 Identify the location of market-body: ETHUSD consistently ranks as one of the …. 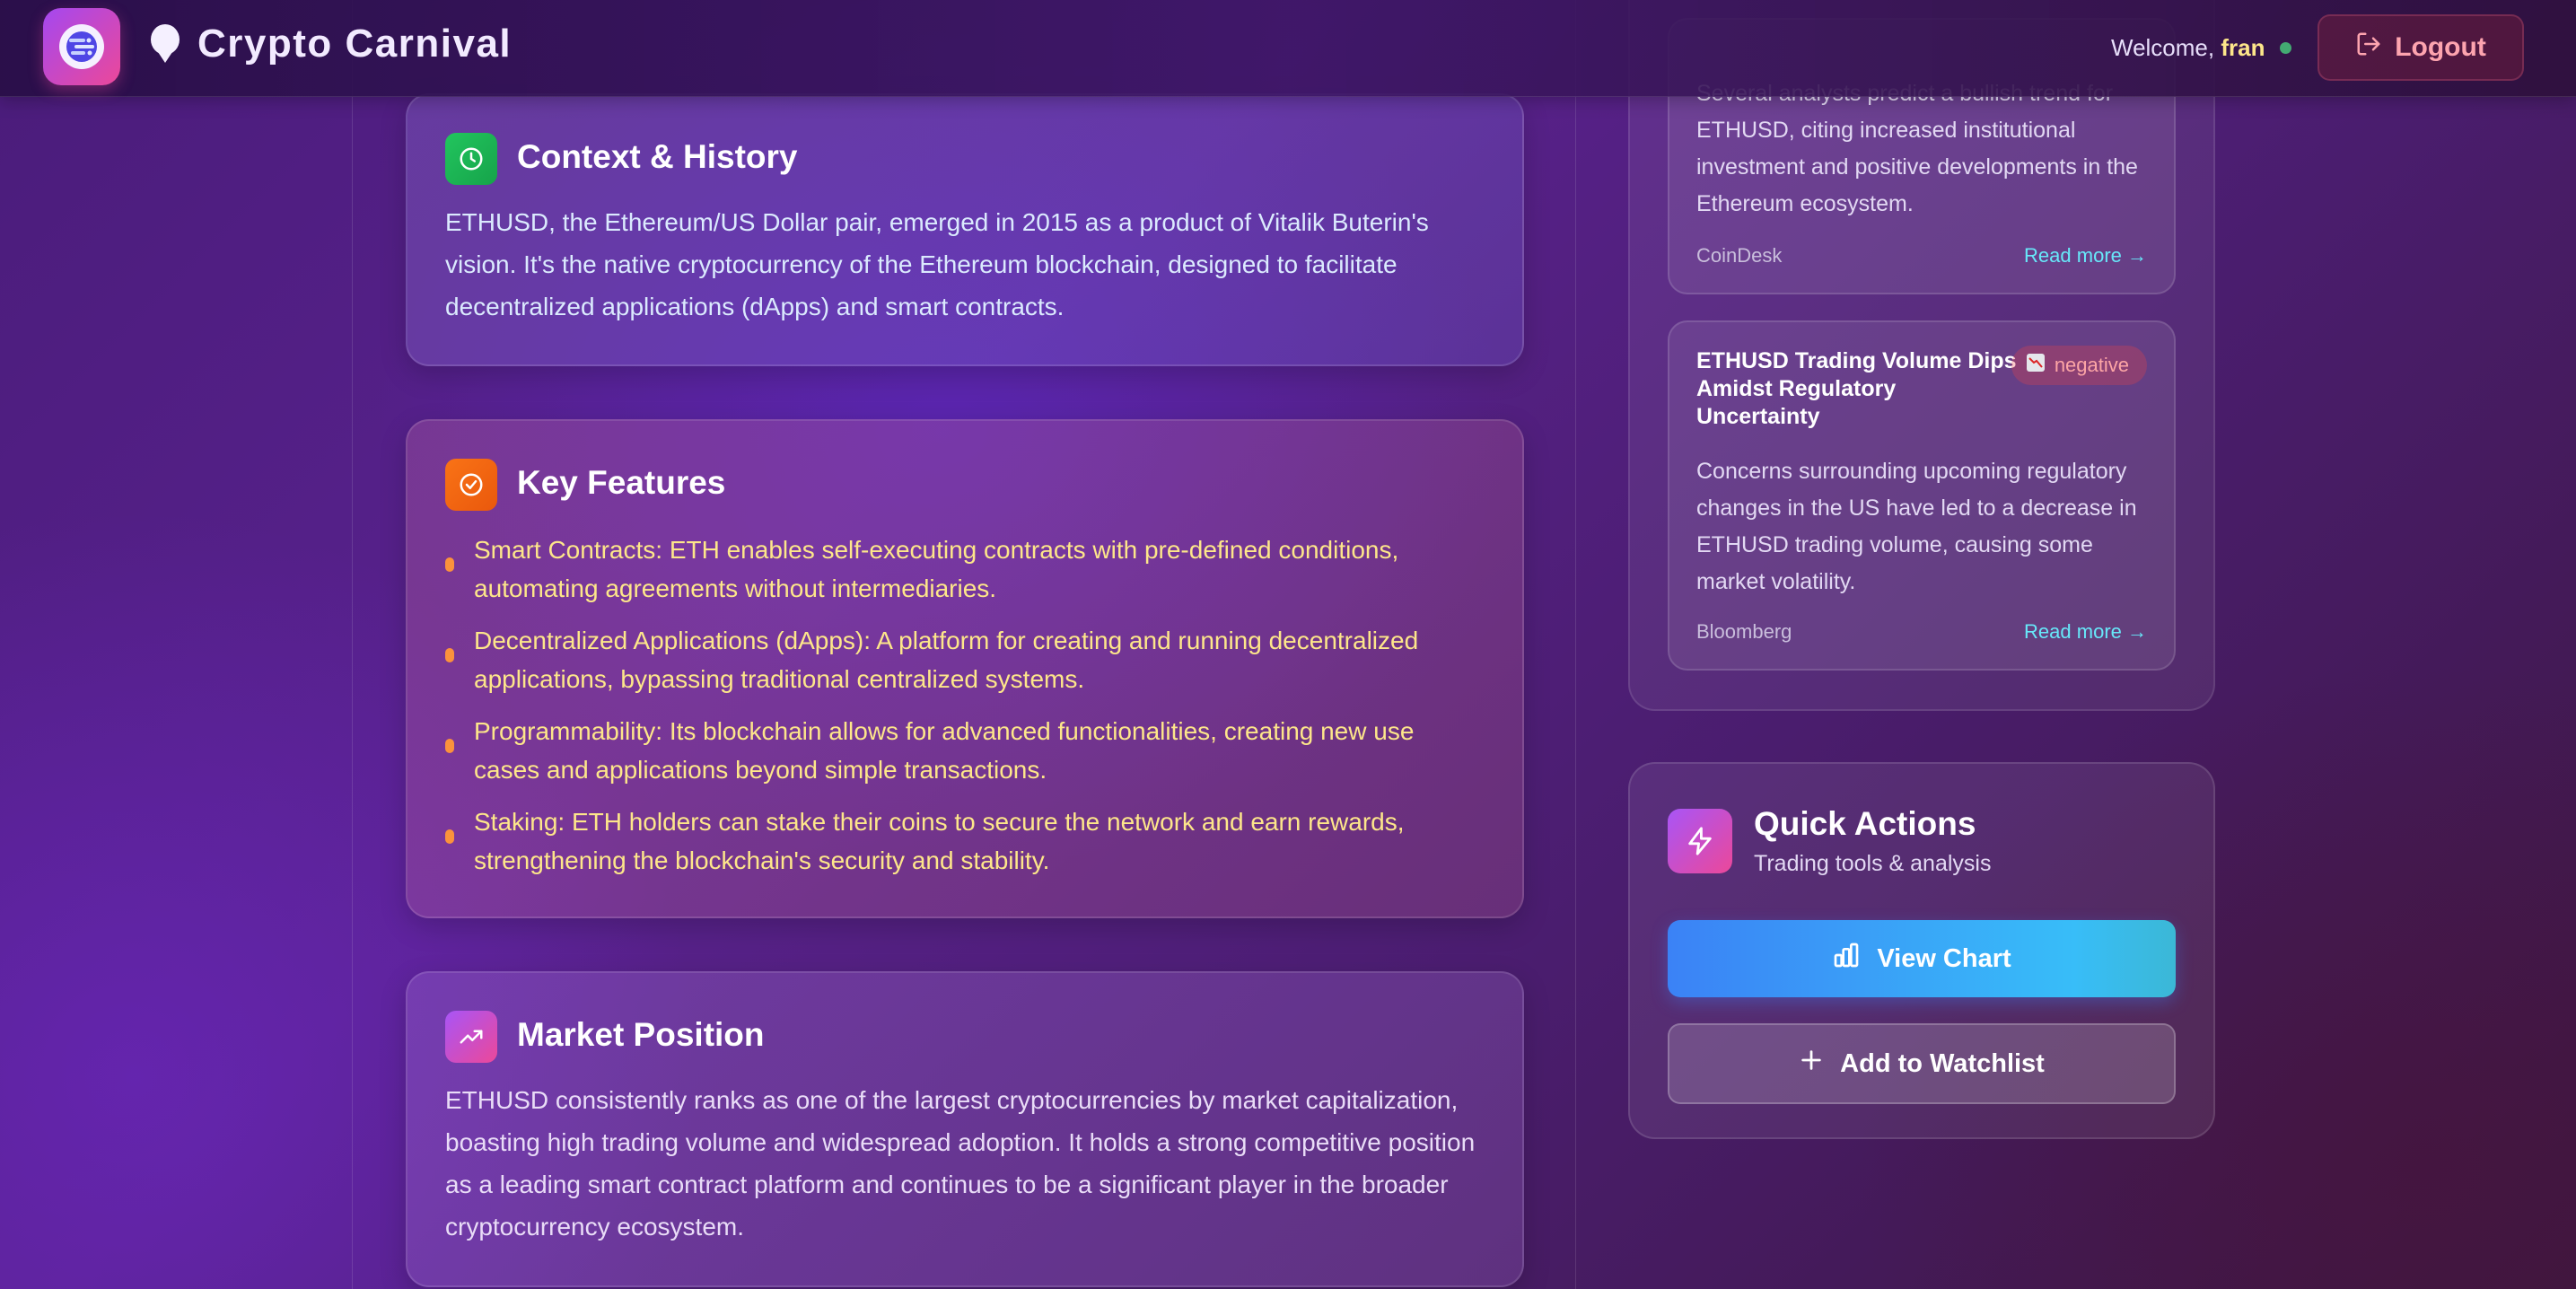
(960, 1163).